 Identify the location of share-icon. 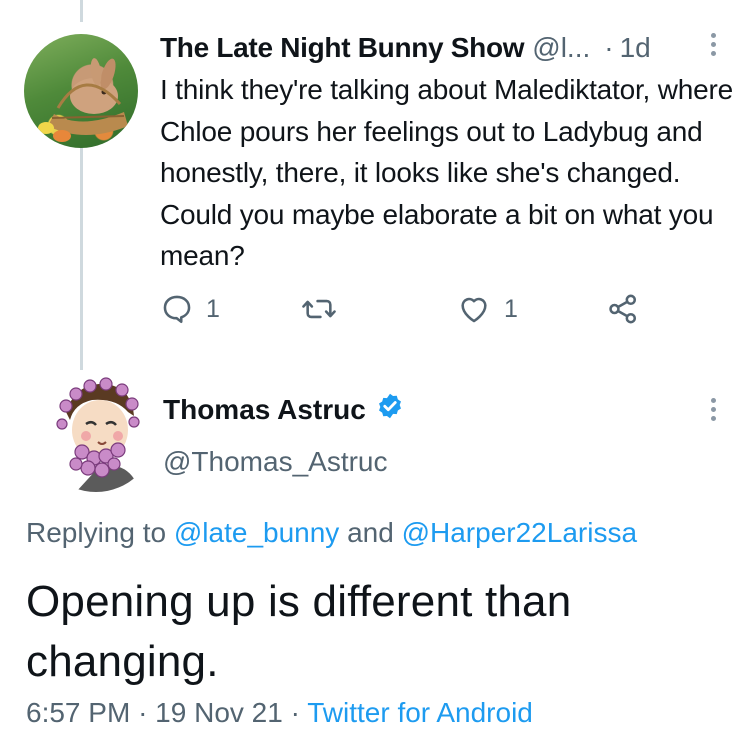
(623, 309).